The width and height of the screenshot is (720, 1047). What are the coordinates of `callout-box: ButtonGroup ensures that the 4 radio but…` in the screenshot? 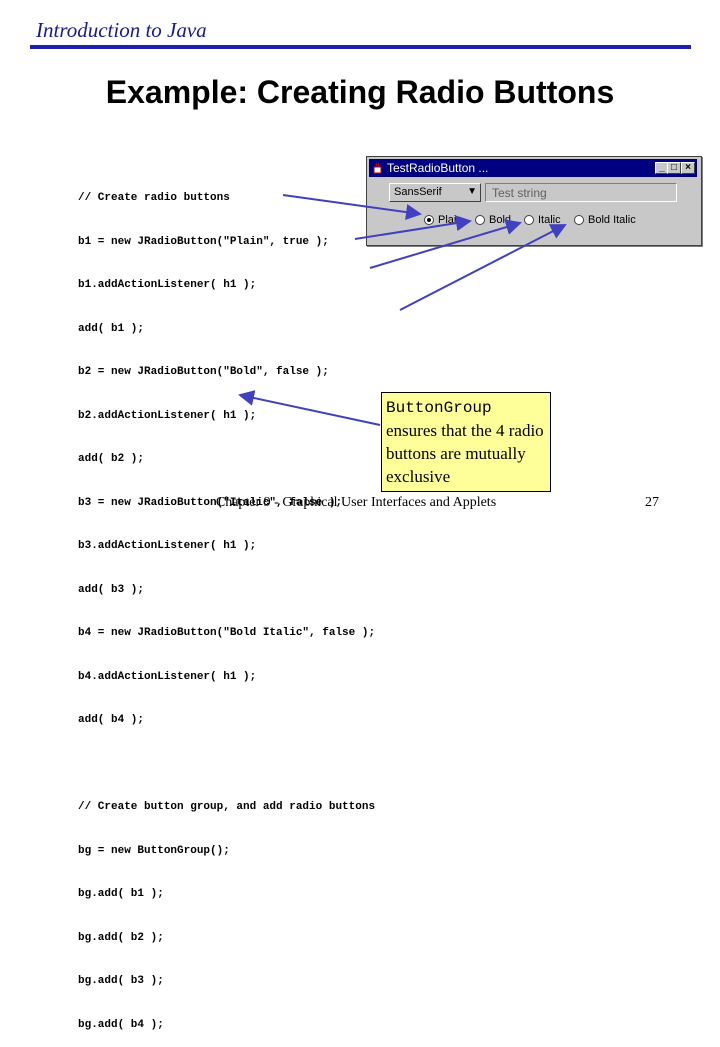 It's located at (466, 442).